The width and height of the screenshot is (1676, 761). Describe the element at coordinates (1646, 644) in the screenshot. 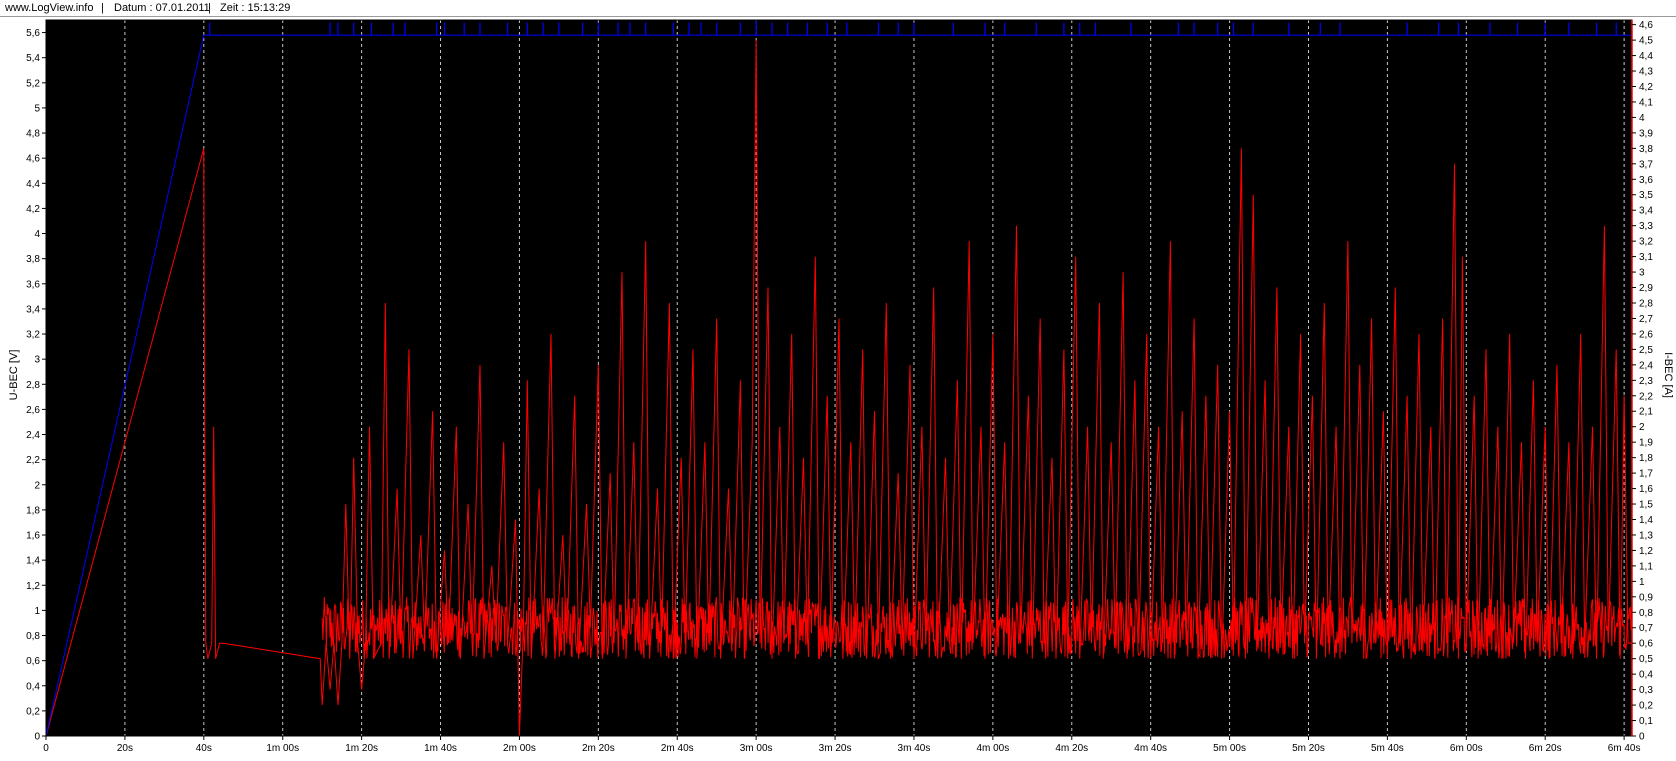

I see `right-tick-label: 0,6` at that location.